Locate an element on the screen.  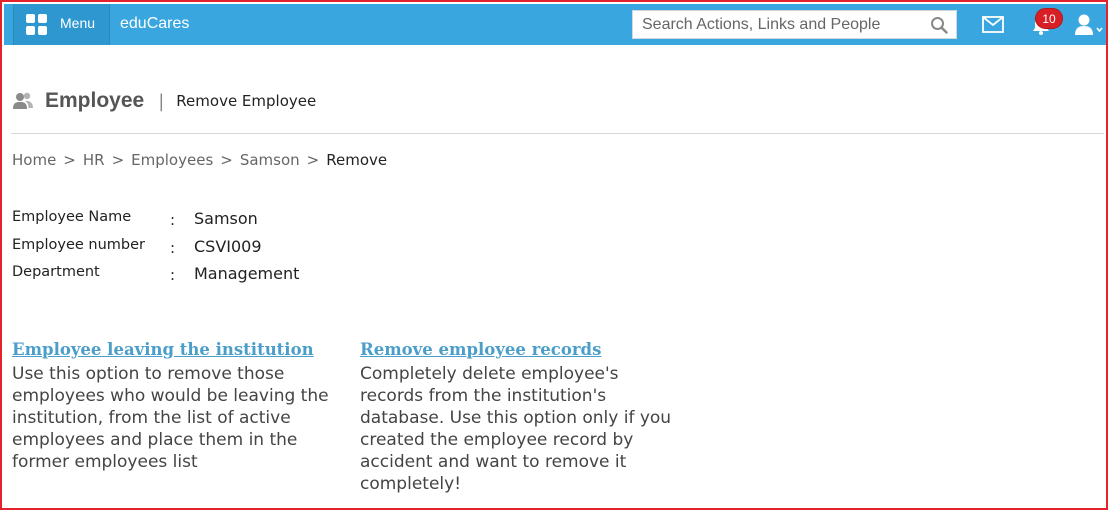
detail-label: Employee Name is located at coordinates (72, 217).